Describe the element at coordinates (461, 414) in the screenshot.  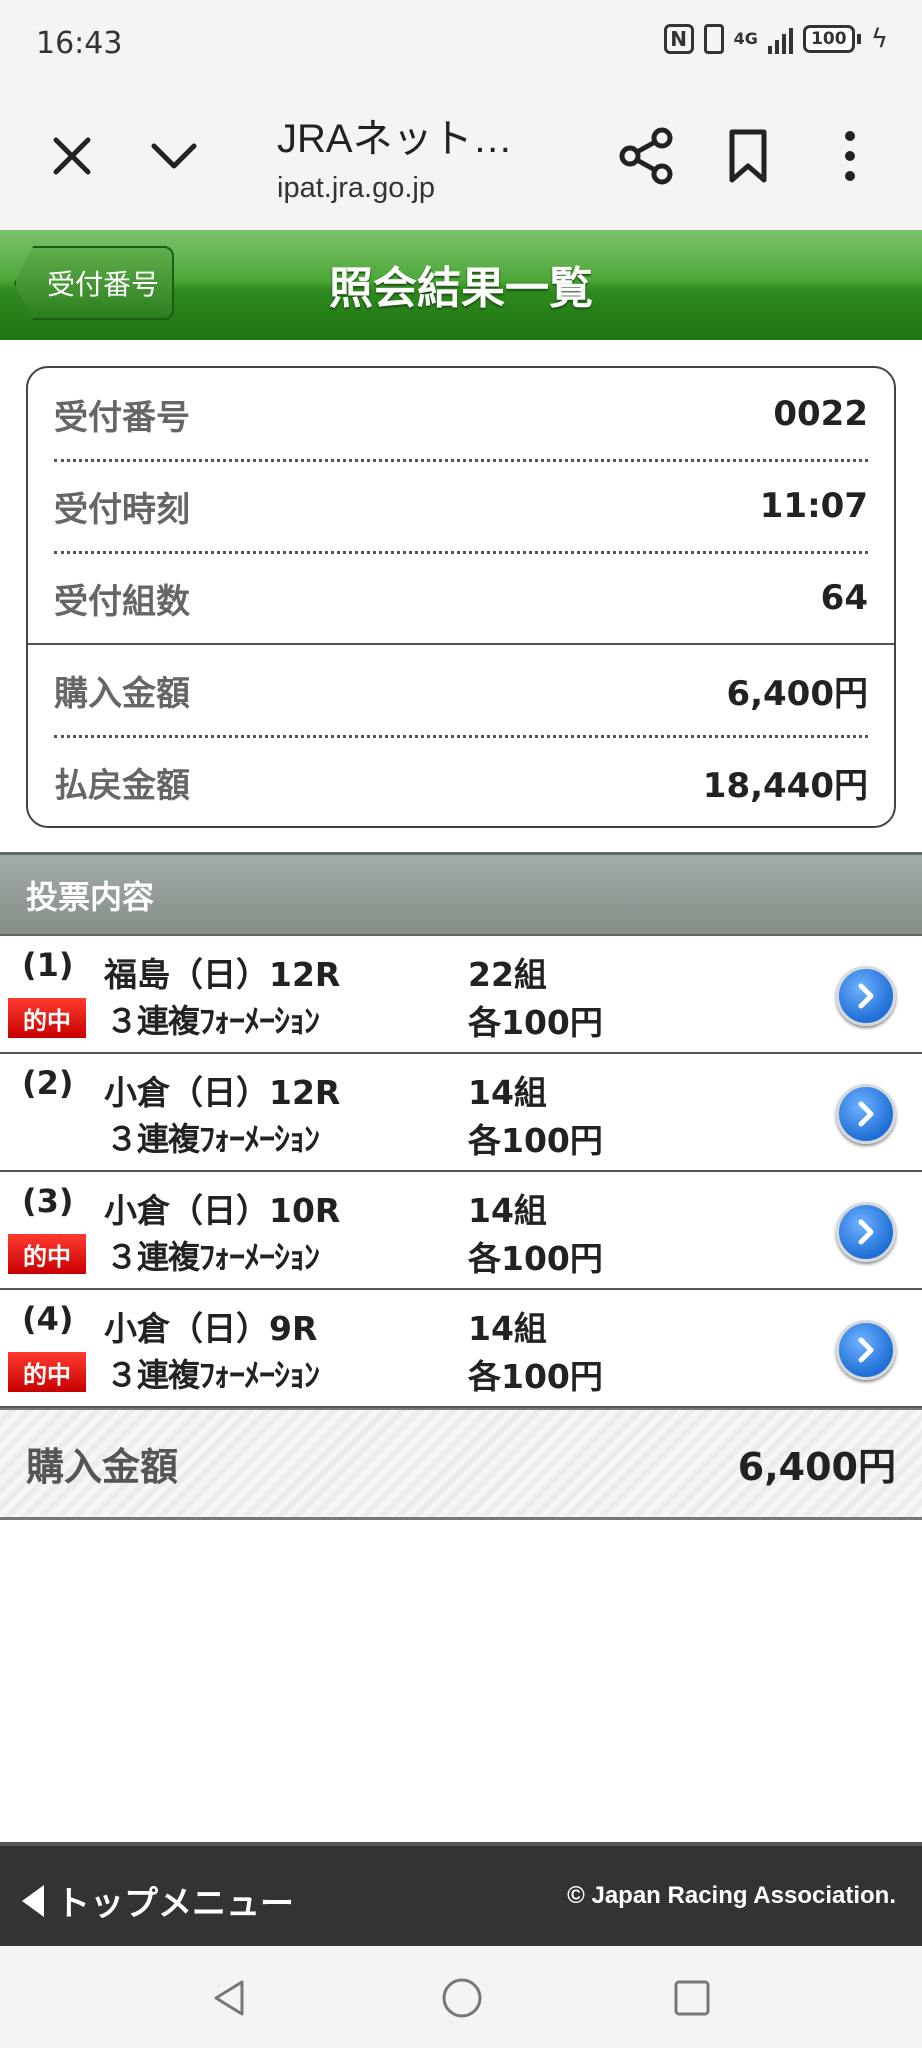
I see `receipt-number-row: 受付番号 0022` at that location.